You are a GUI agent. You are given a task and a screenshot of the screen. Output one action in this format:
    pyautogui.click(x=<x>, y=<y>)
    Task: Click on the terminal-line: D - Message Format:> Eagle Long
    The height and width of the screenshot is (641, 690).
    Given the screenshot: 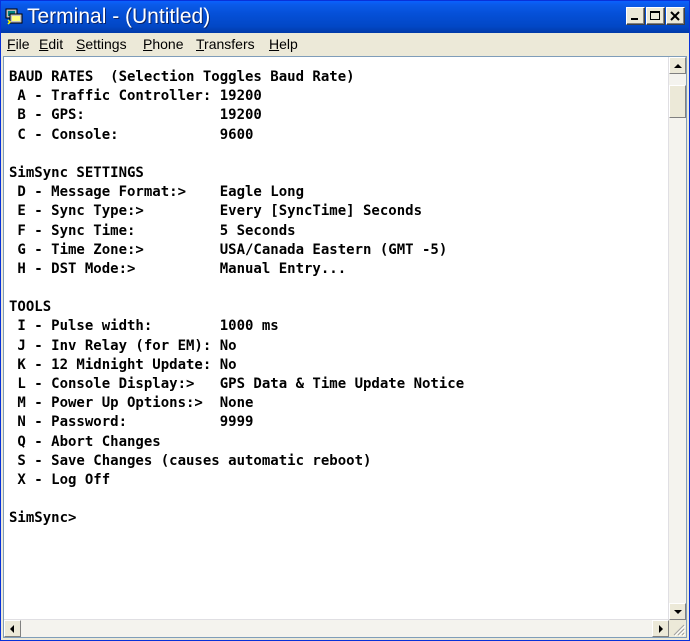 What is the action you would take?
    pyautogui.click(x=157, y=192)
    